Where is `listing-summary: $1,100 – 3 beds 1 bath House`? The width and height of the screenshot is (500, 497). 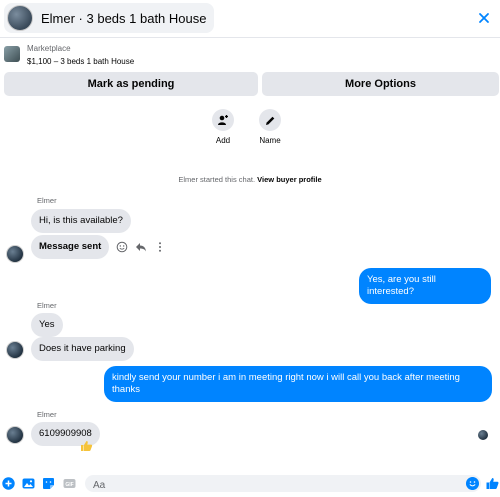 listing-summary: $1,100 – 3 beds 1 bath House is located at coordinates (81, 61).